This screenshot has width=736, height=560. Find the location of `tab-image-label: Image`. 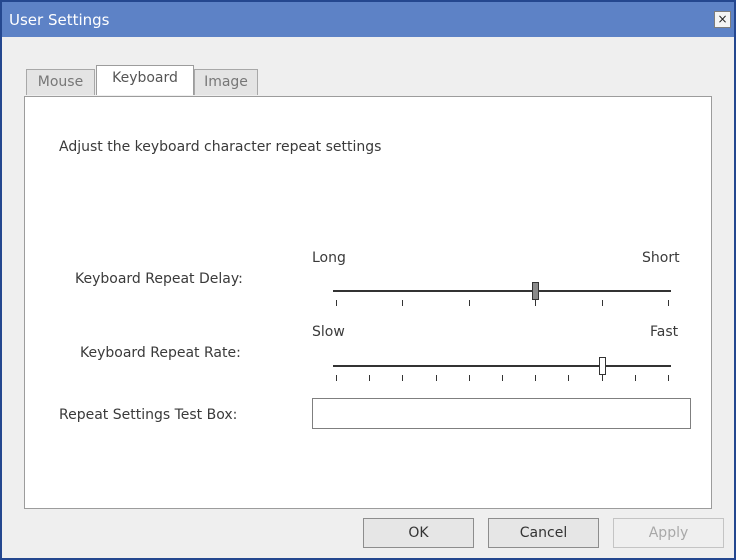

tab-image-label: Image is located at coordinates (226, 82).